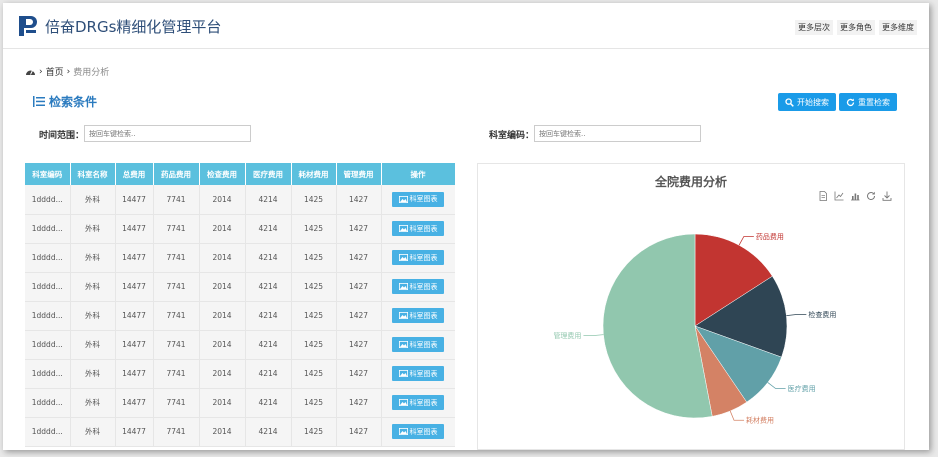 The width and height of the screenshot is (938, 457). I want to click on col-header-exam-cost: 检查费用, so click(222, 174).